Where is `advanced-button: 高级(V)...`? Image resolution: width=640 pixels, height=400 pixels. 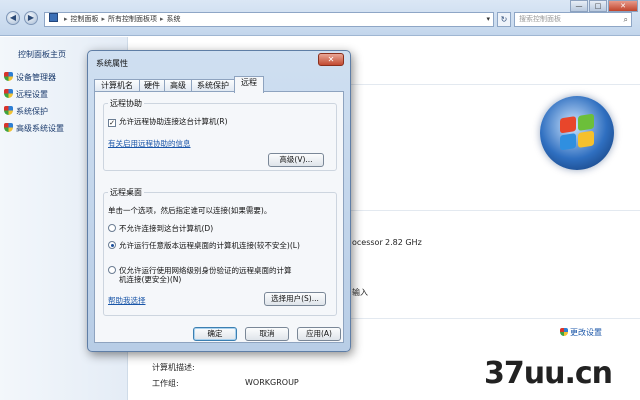 advanced-button: 高级(V)... is located at coordinates (296, 160).